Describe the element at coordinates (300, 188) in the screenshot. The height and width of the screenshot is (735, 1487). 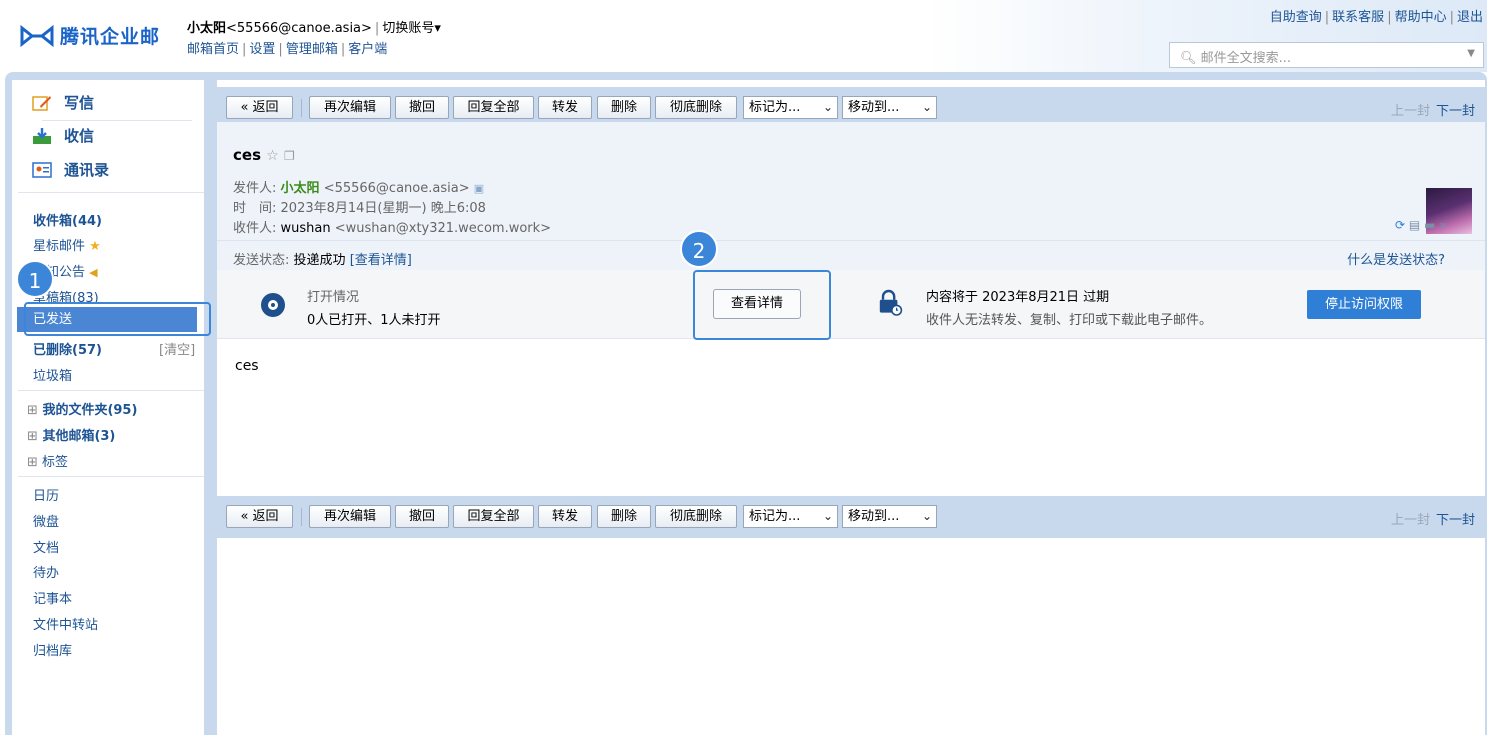
I see `sender-name: 小太阳` at that location.